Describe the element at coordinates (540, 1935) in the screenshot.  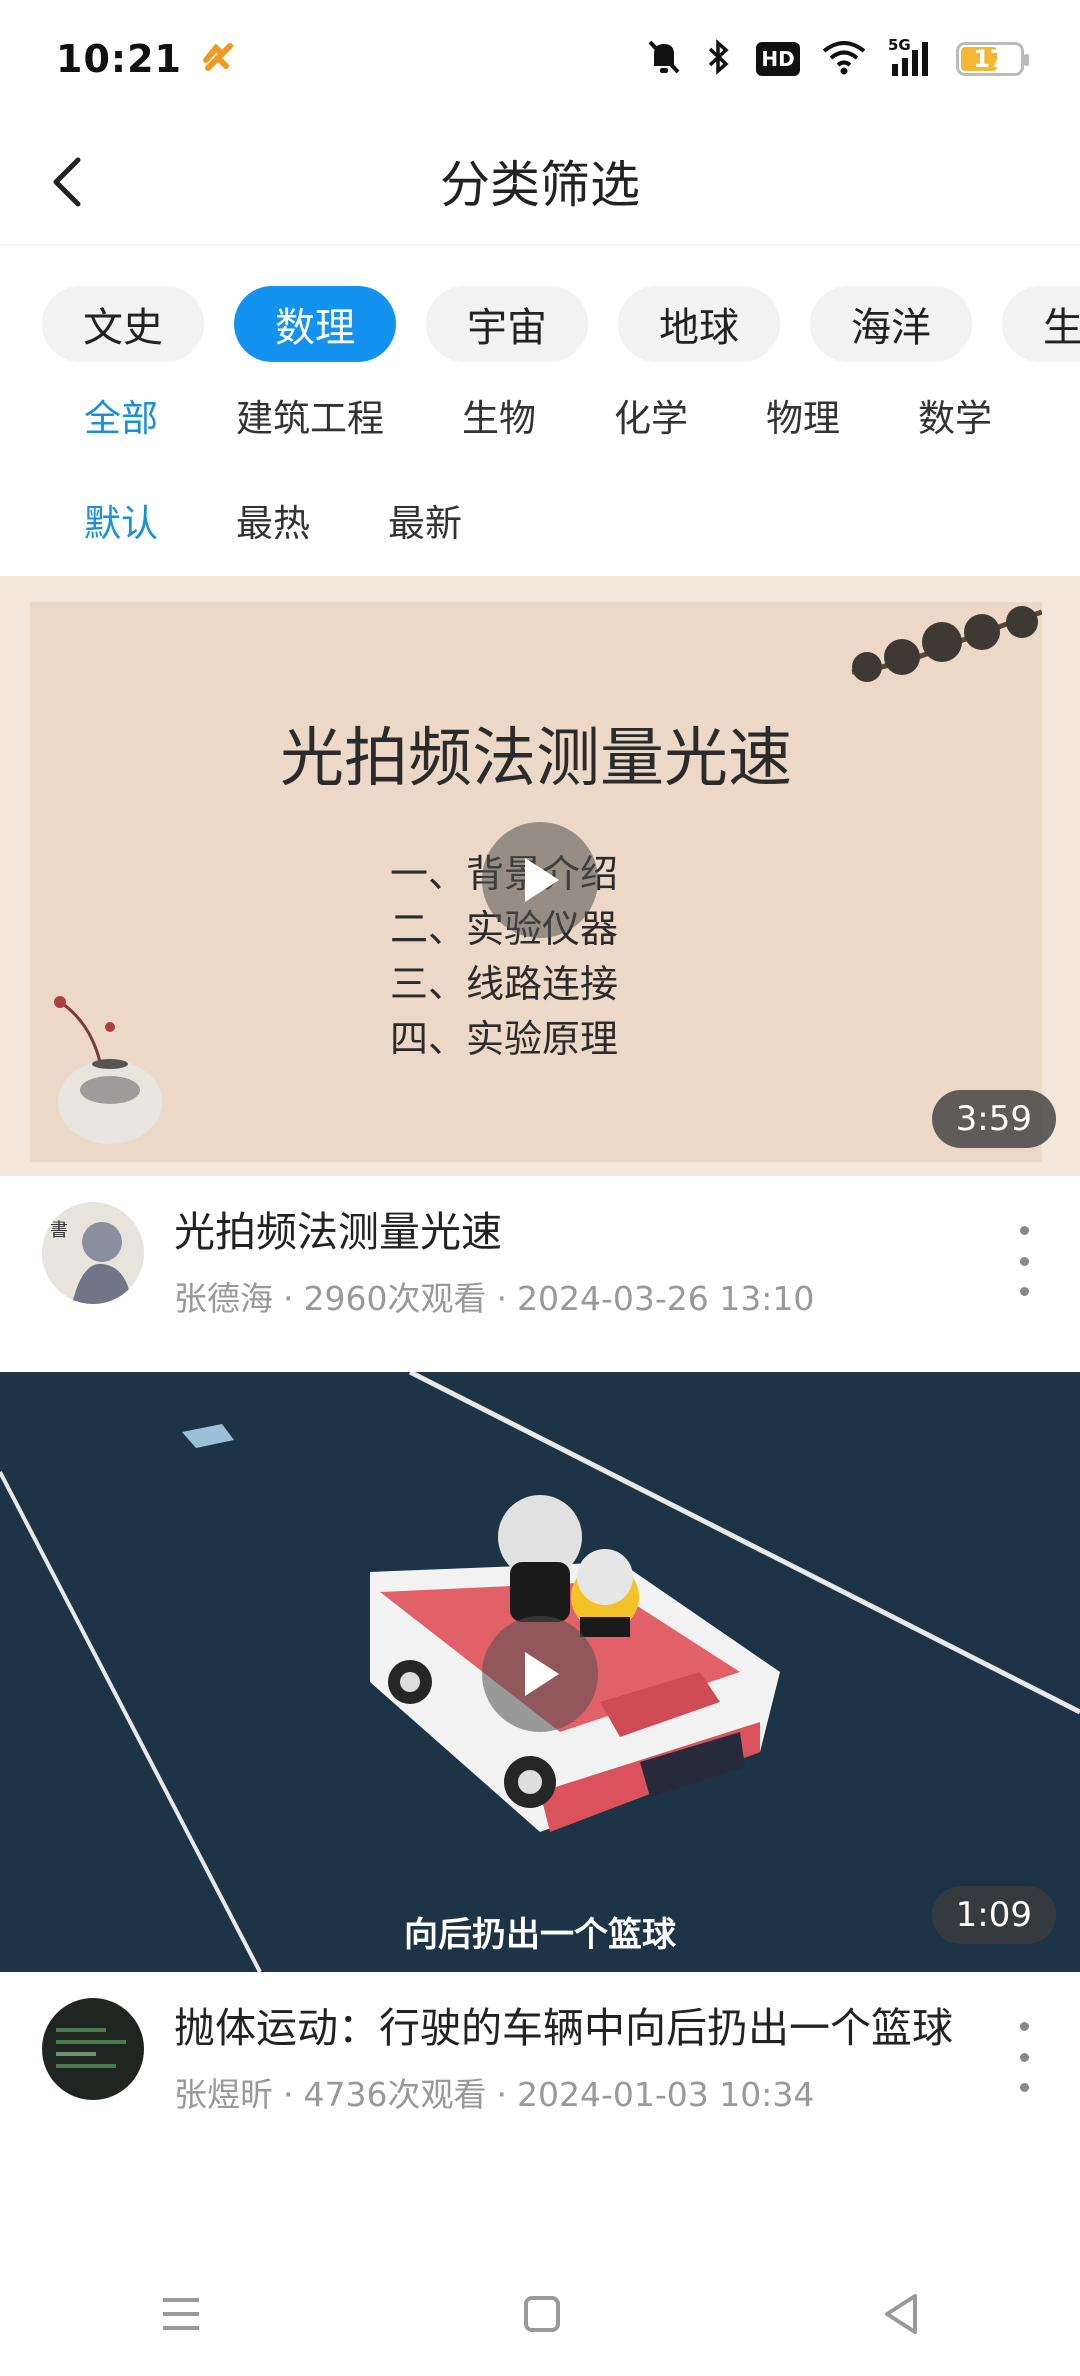
I see `video-caption: 向后扔出一个篮球` at that location.